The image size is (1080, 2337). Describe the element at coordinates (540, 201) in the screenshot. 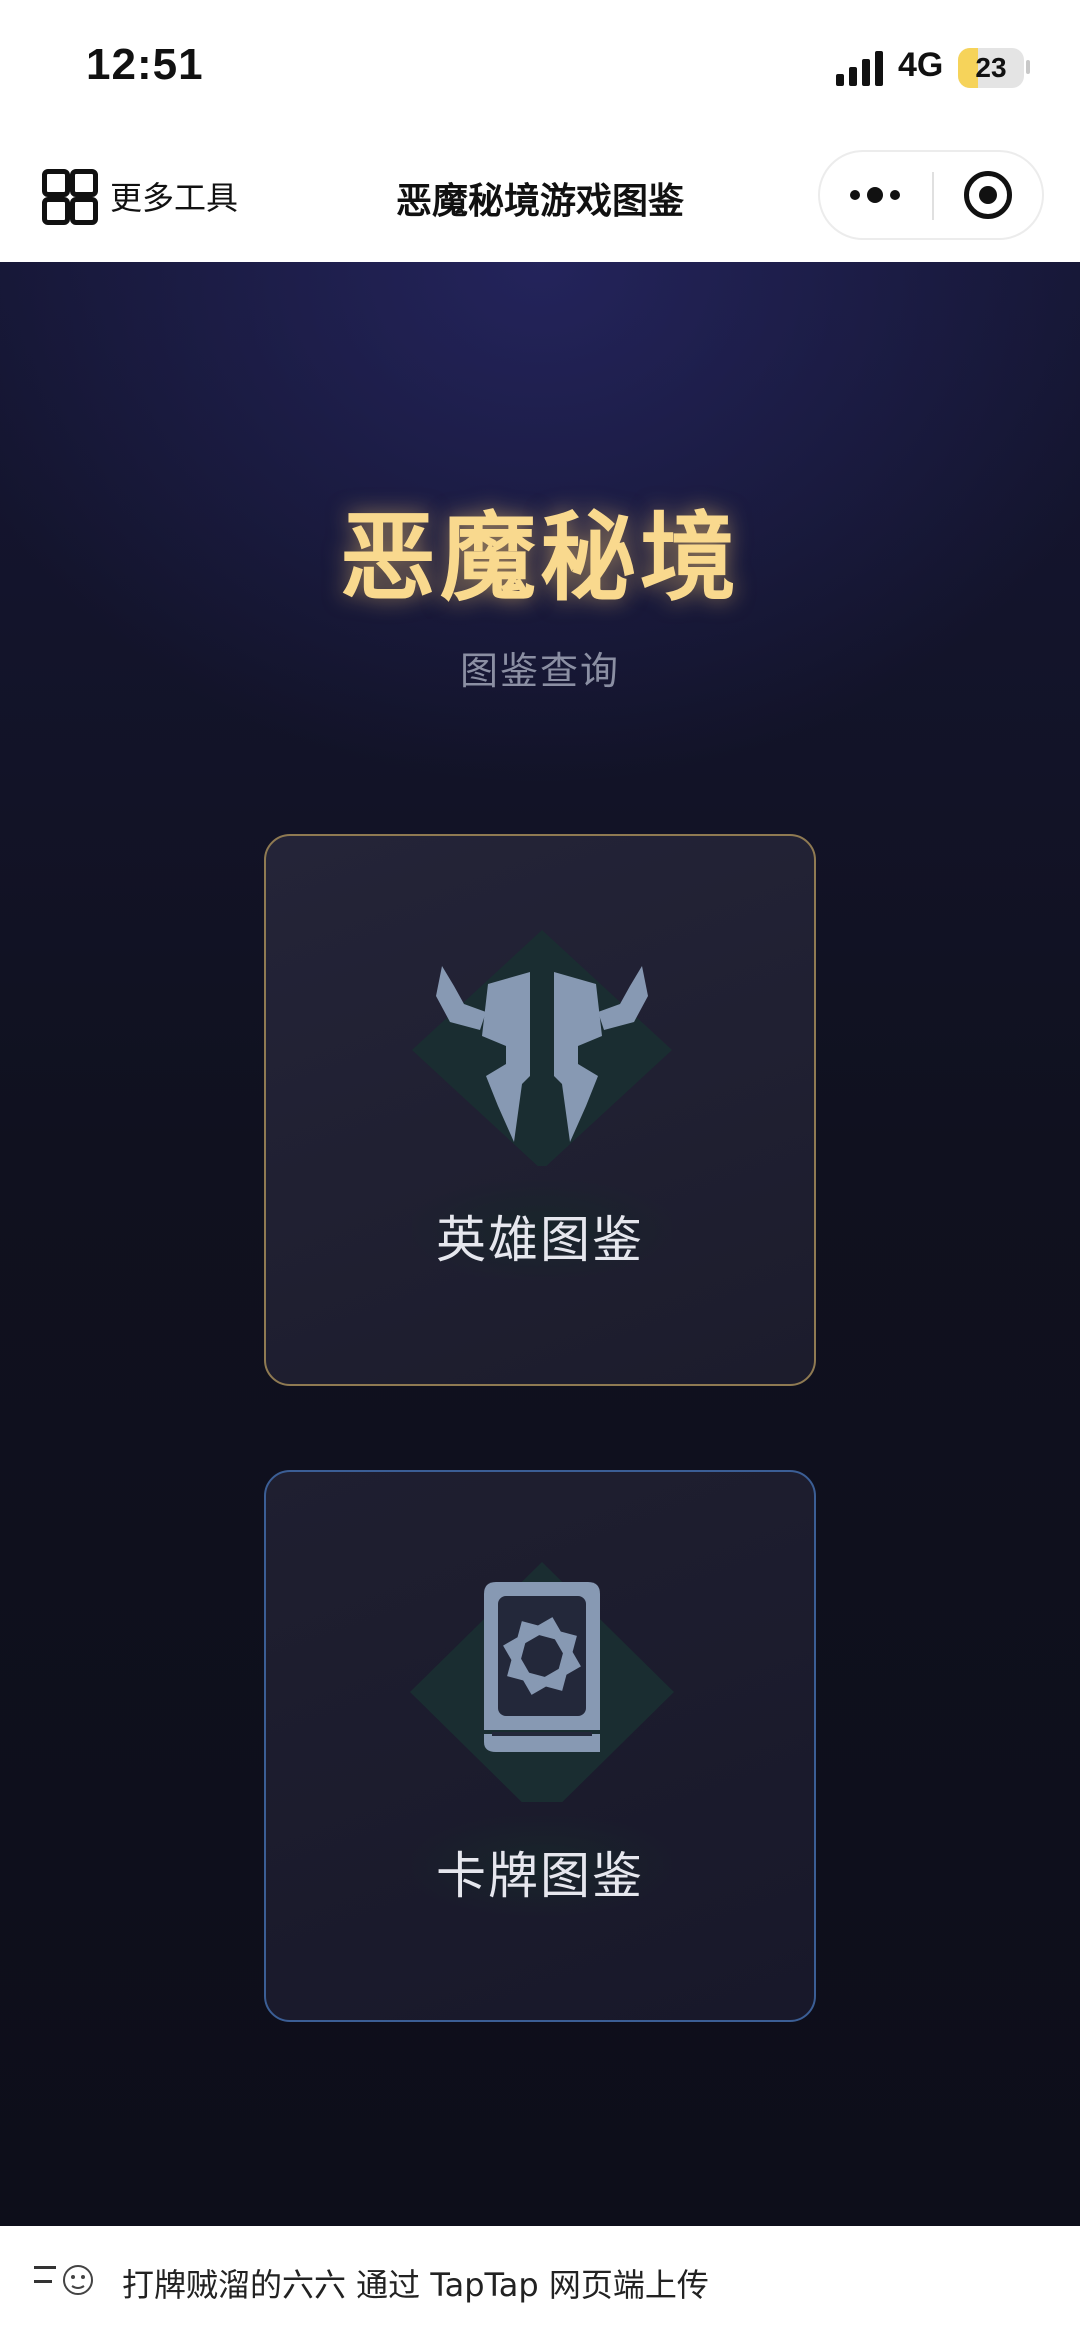

I see `nav-bar: 更多工具 恶魔秘境游戏图鉴` at that location.